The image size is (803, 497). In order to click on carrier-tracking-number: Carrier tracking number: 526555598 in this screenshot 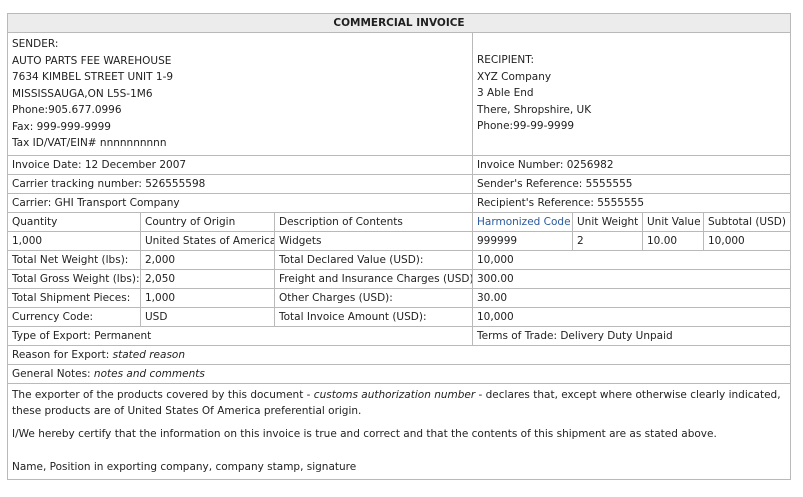, I will do `click(240, 183)`.